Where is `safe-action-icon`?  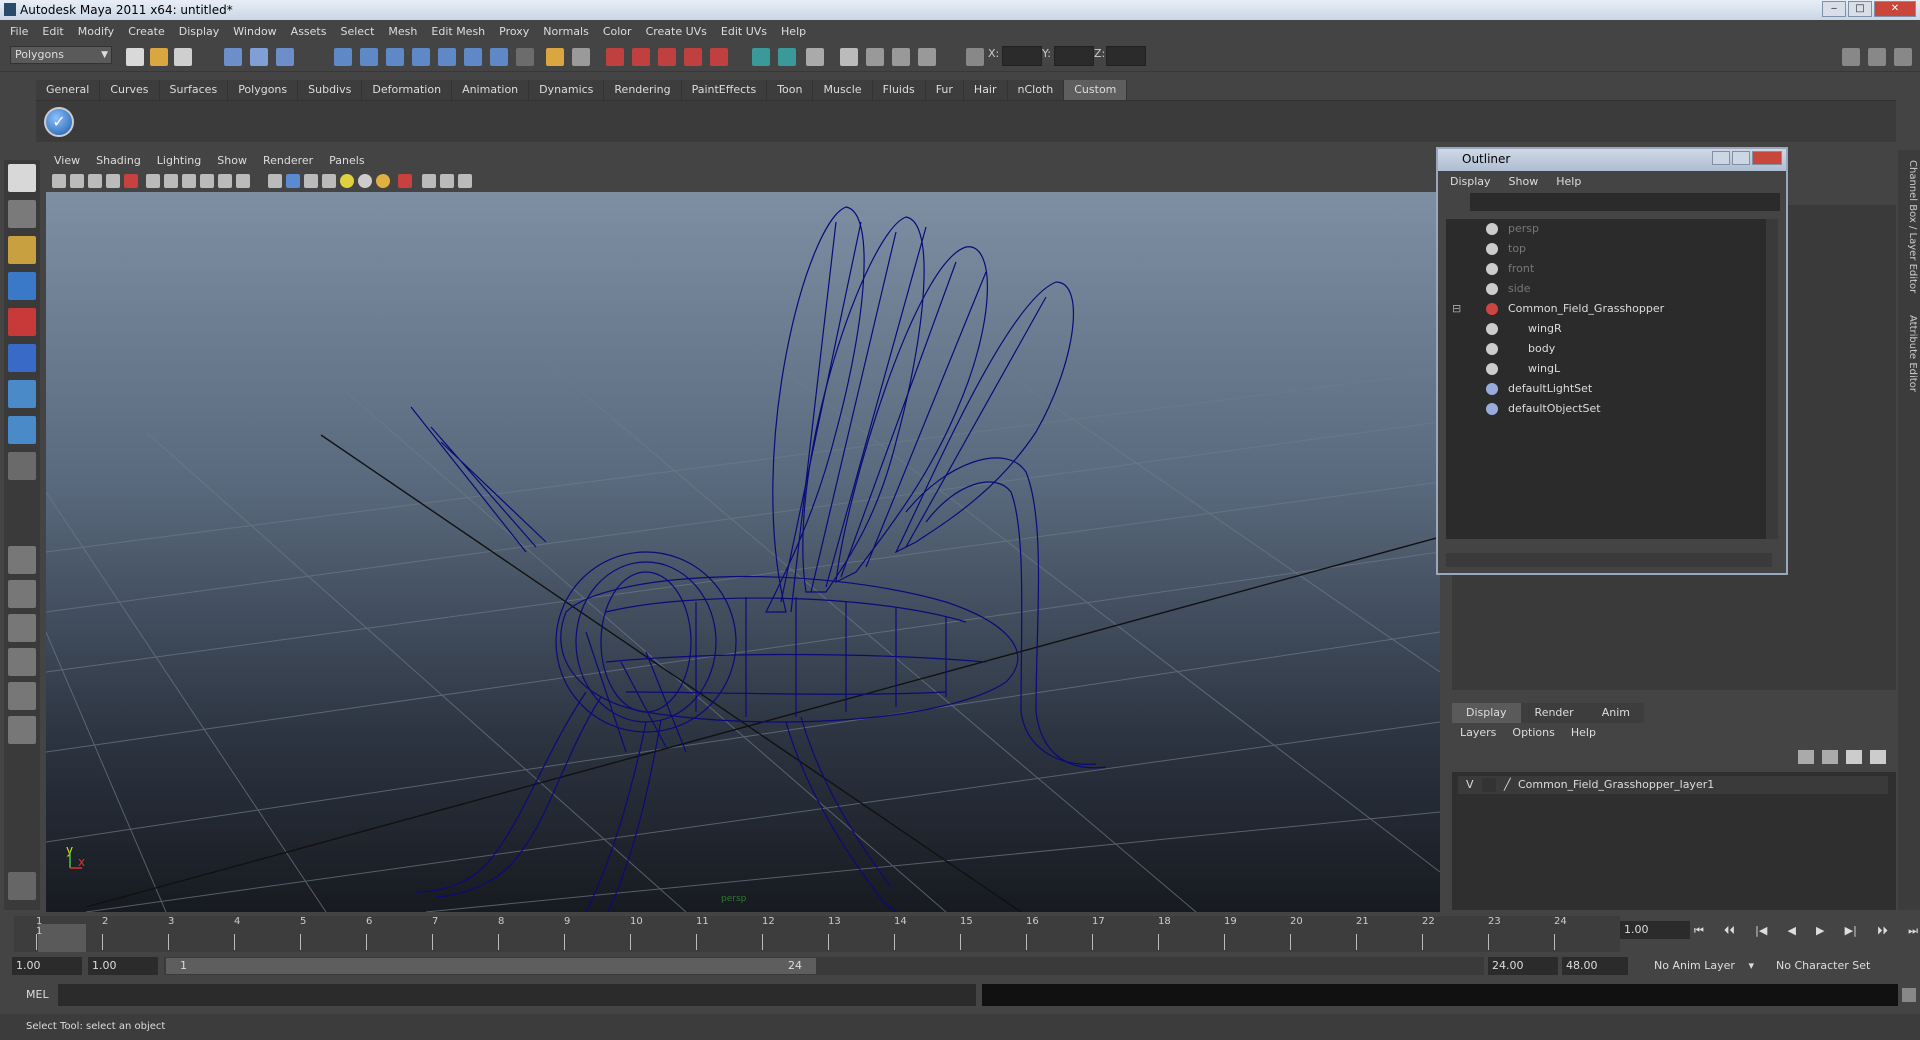
safe-action-icon is located at coordinates (189, 181).